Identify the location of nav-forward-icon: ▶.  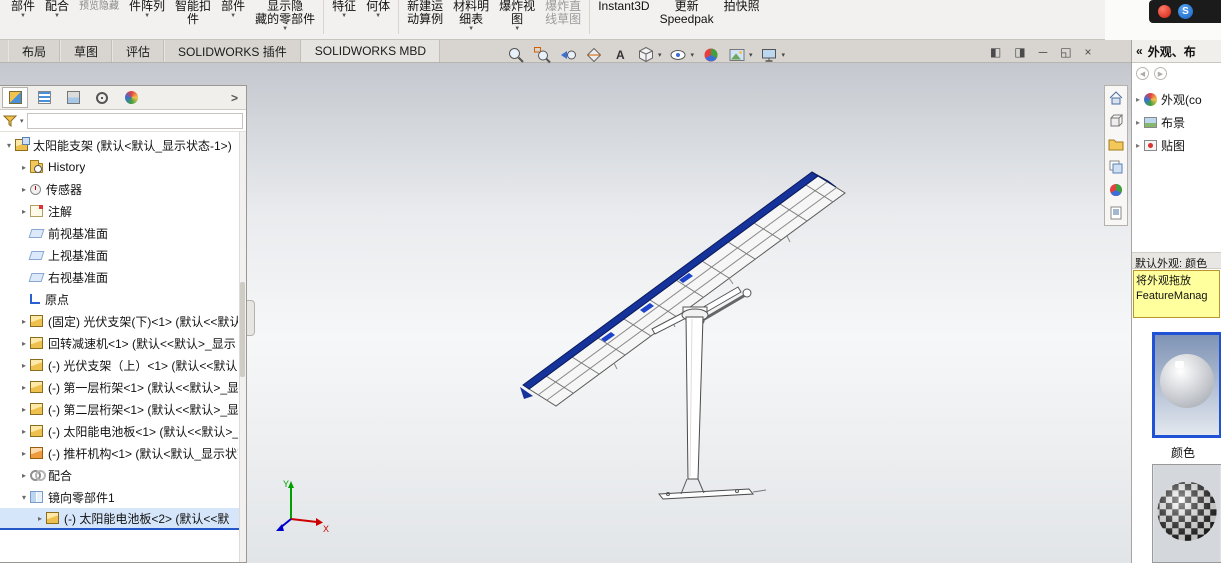
(1160, 73).